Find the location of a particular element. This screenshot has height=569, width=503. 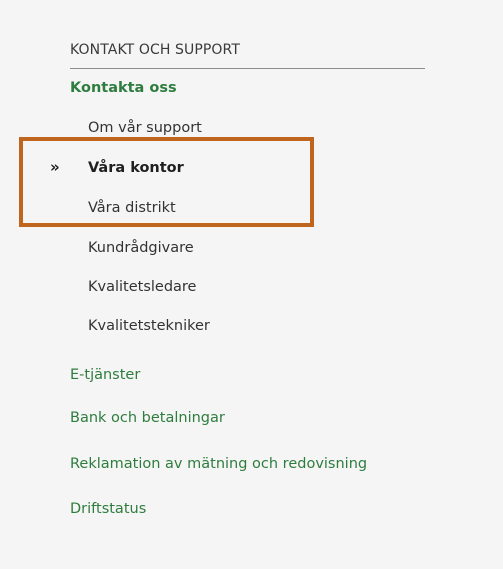

sidebar-link-e-tjanster: E-tjänster is located at coordinates (105, 375).